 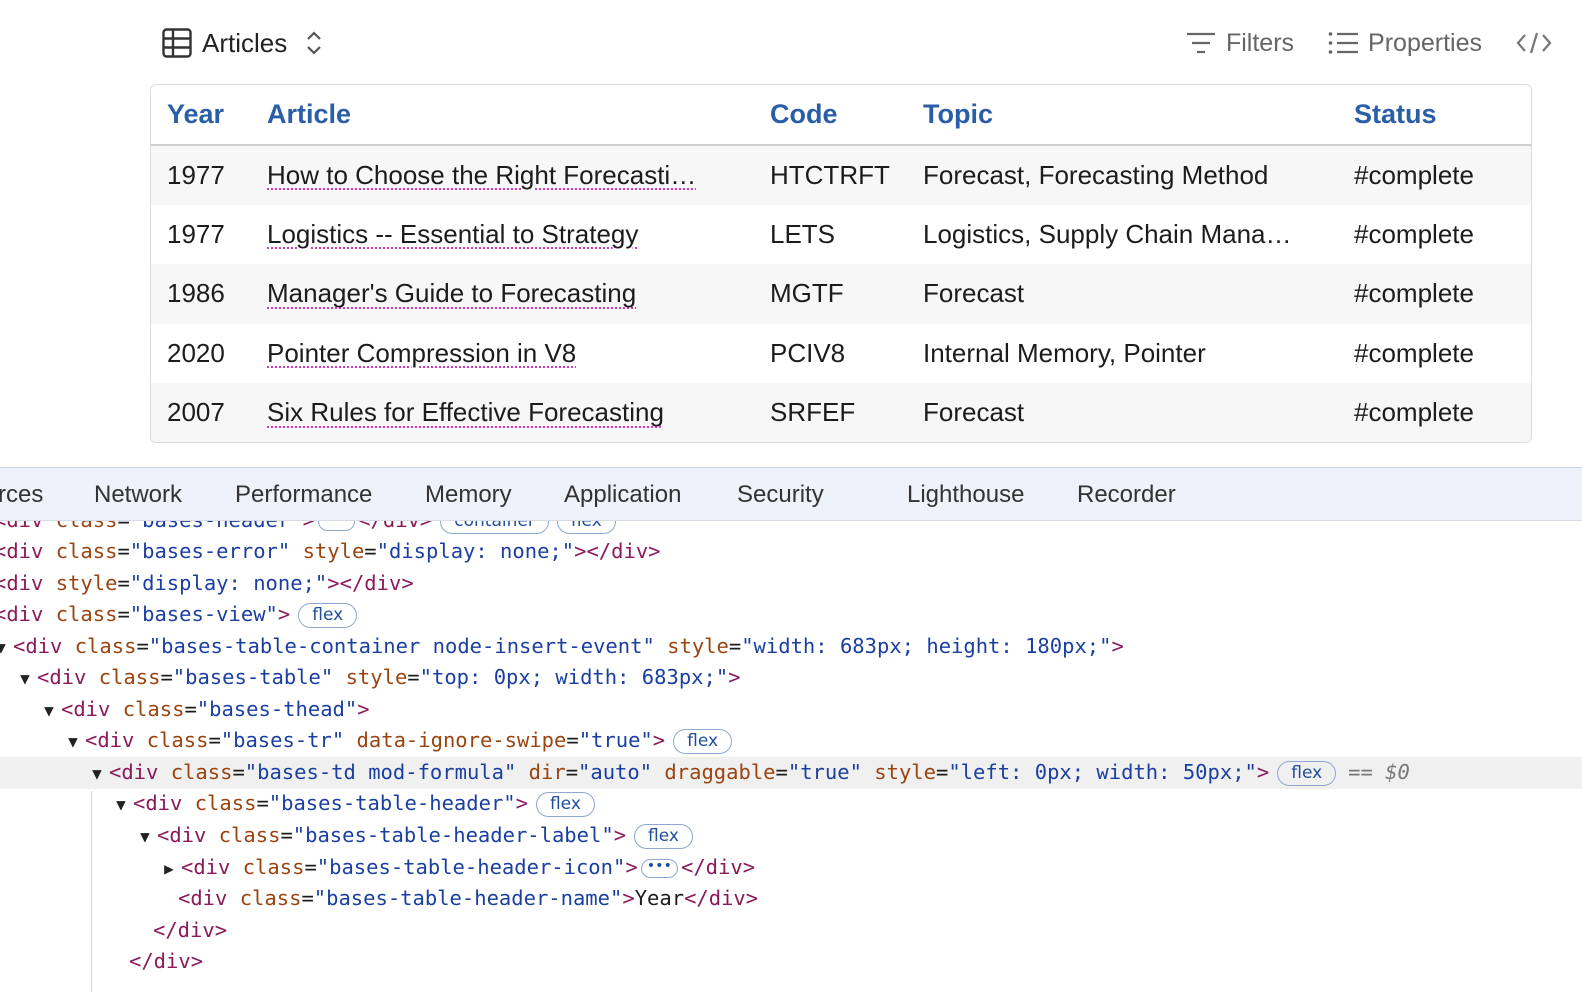 I want to click on cell-topic: Internal Memory, Pointer, so click(x=1122, y=353).